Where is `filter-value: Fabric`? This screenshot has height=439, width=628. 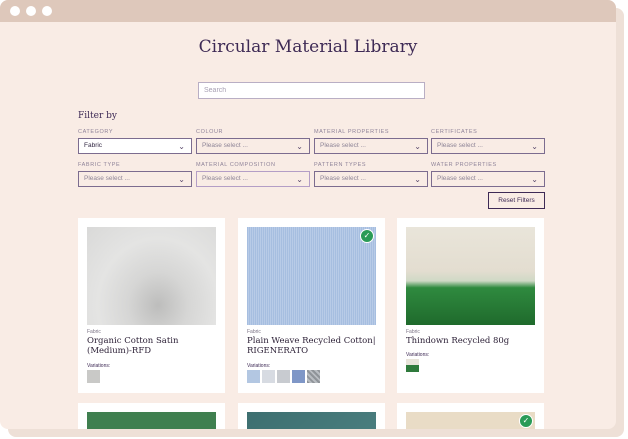
filter-value: Fabric is located at coordinates (93, 145).